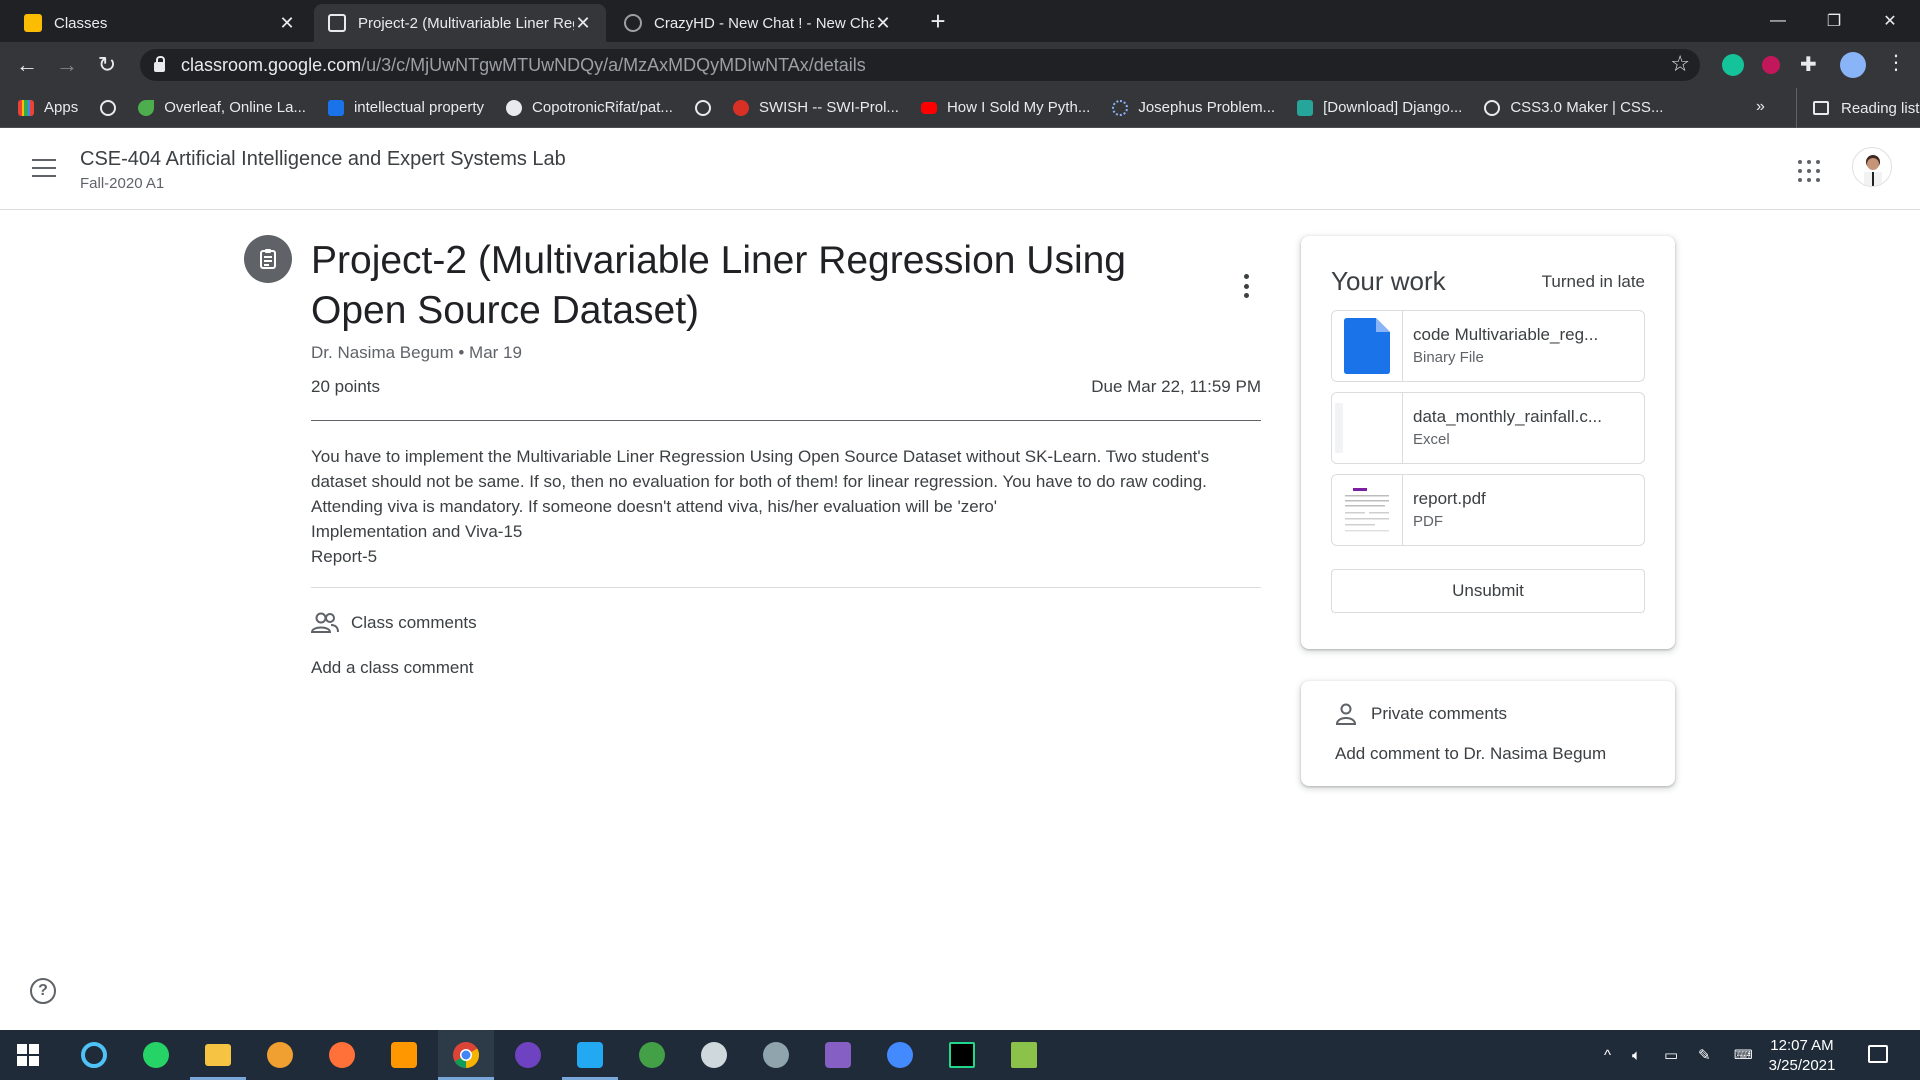 The height and width of the screenshot is (1080, 1920). What do you see at coordinates (1488, 346) in the screenshot?
I see `attachment-code: code Multivariable_reg... Binary File` at bounding box center [1488, 346].